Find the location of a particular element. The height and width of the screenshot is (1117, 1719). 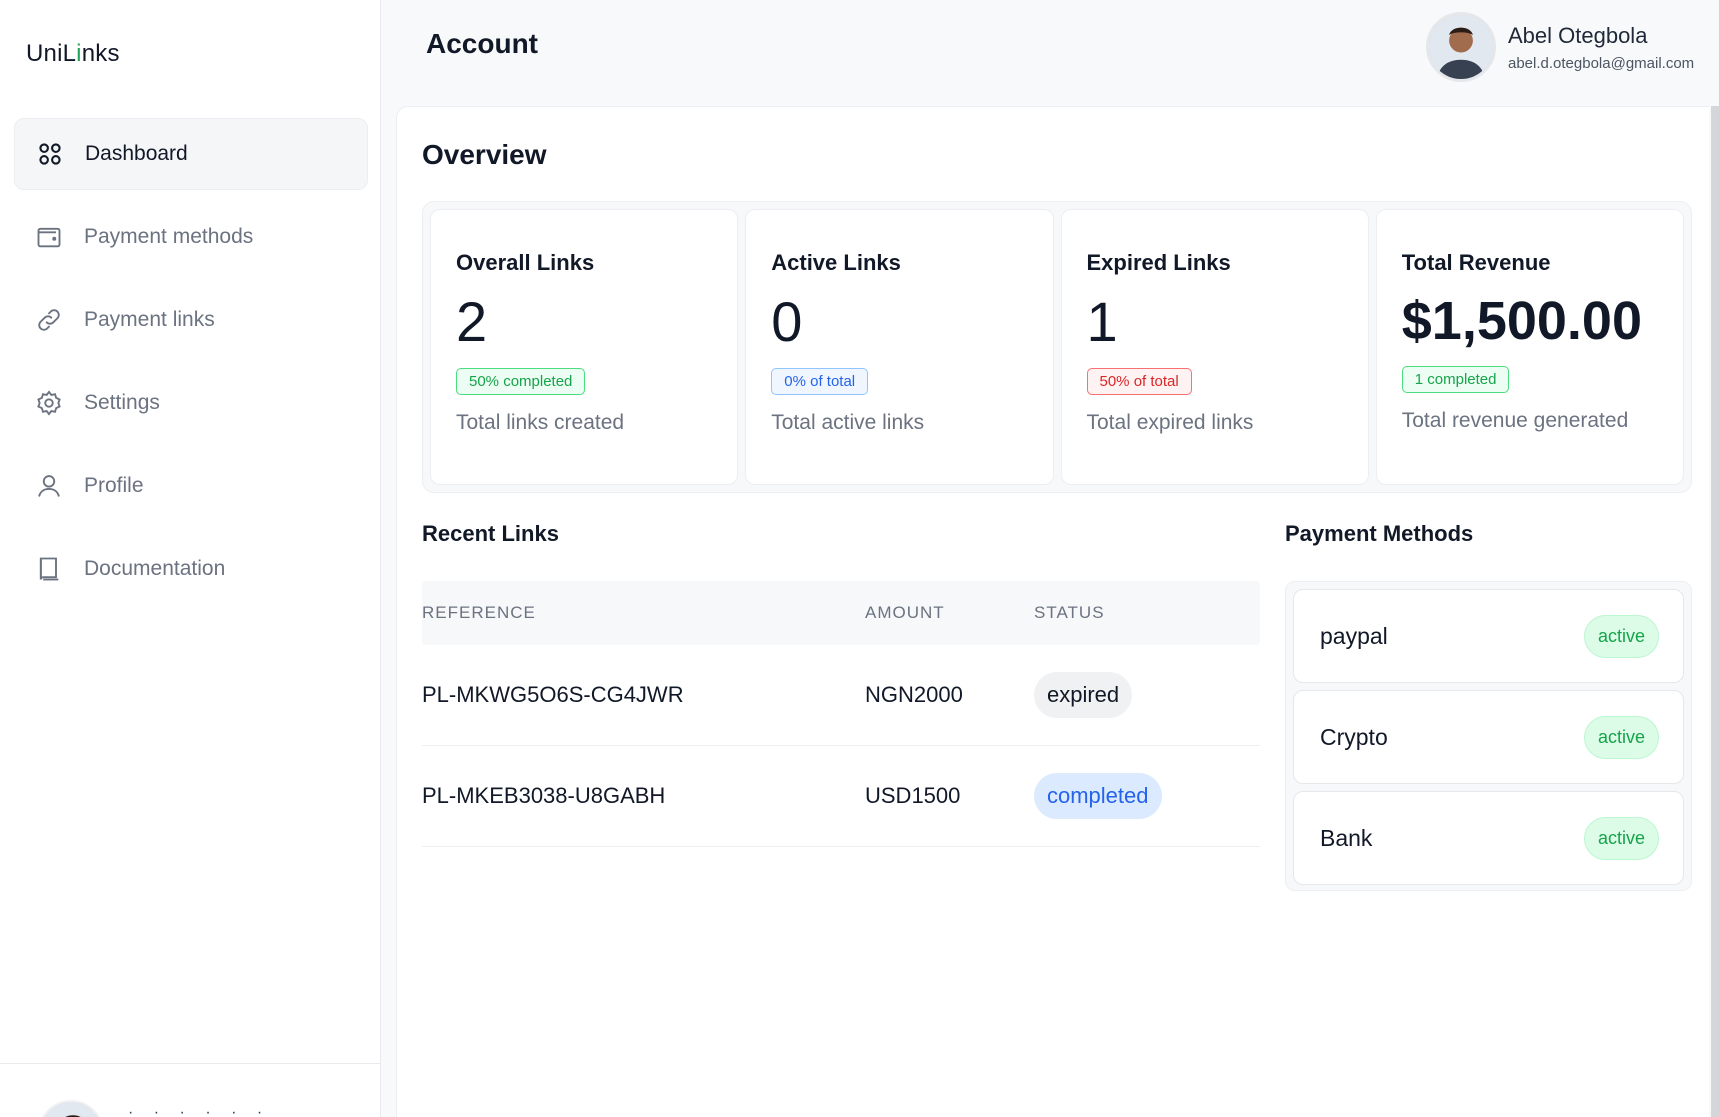

stat-pill: 50% of total is located at coordinates (1139, 381).